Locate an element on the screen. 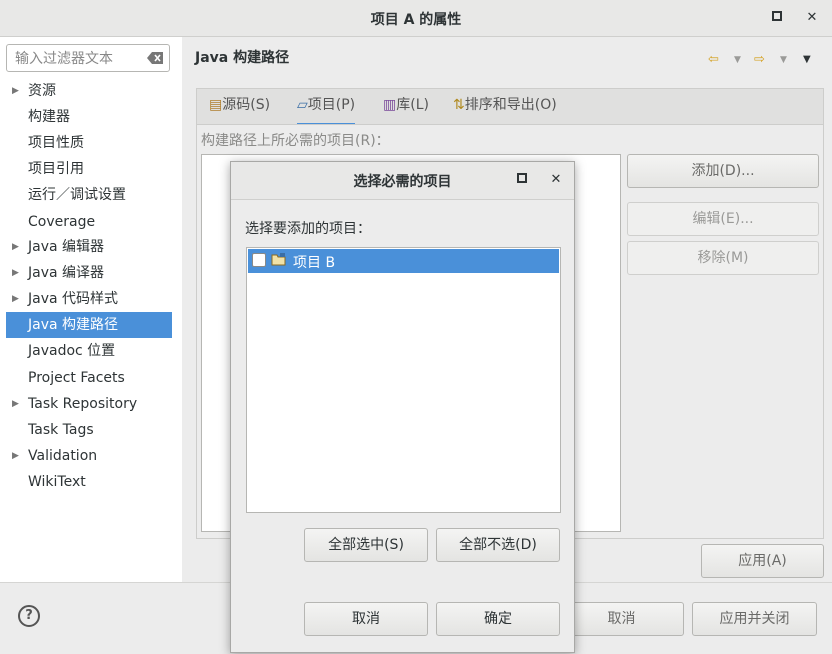 The image size is (832, 654). tab-projects: ▱项目(P) is located at coordinates (326, 107).